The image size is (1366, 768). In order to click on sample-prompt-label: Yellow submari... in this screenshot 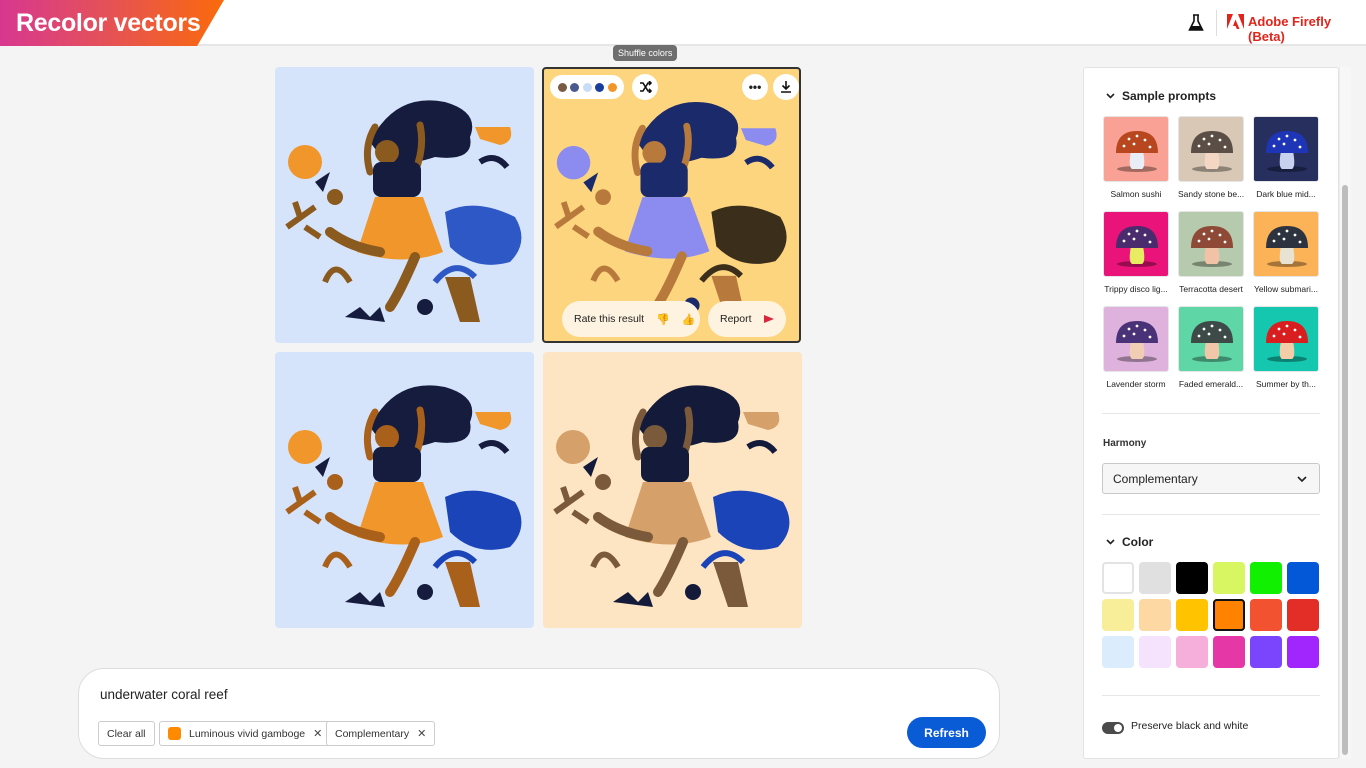, I will do `click(1286, 289)`.